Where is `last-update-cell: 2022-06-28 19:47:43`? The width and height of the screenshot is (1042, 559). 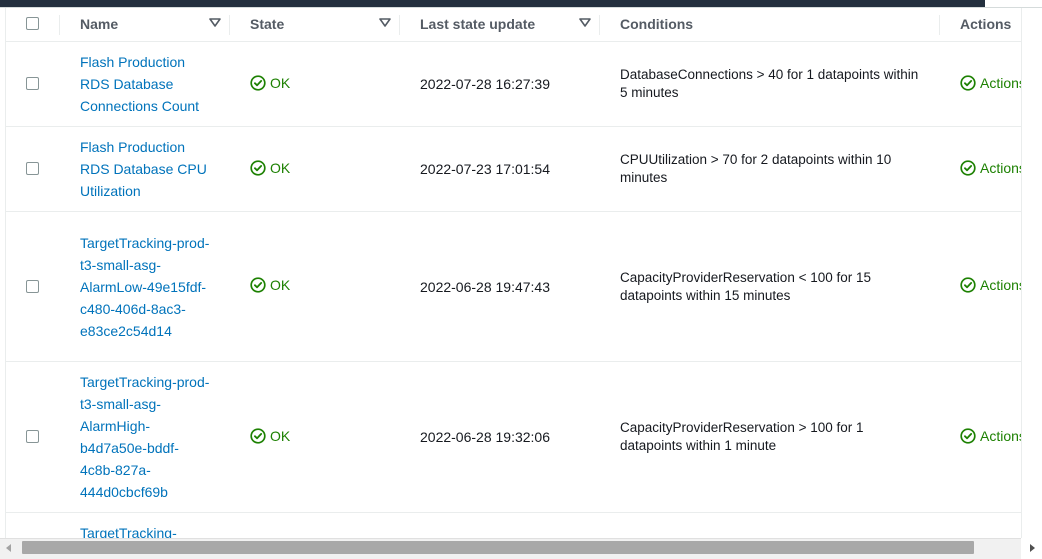 last-update-cell: 2022-06-28 19:47:43 is located at coordinates (500, 286).